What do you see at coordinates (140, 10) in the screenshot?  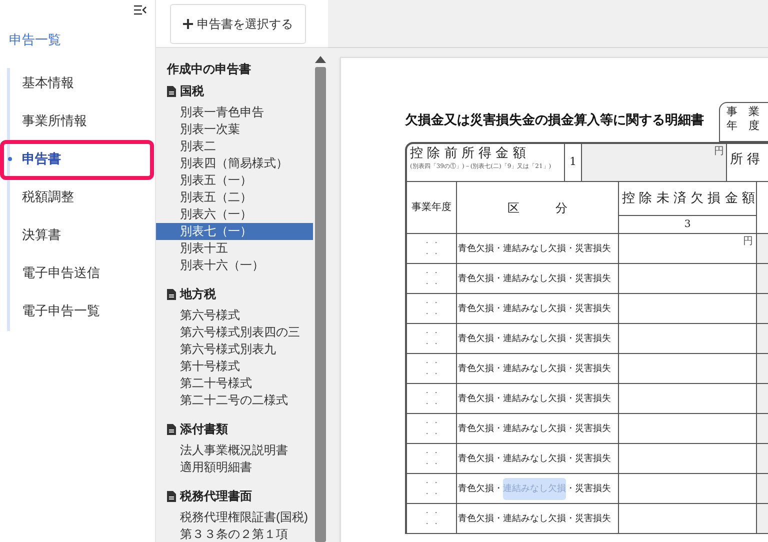 I see `collapse-menu-icon` at bounding box center [140, 10].